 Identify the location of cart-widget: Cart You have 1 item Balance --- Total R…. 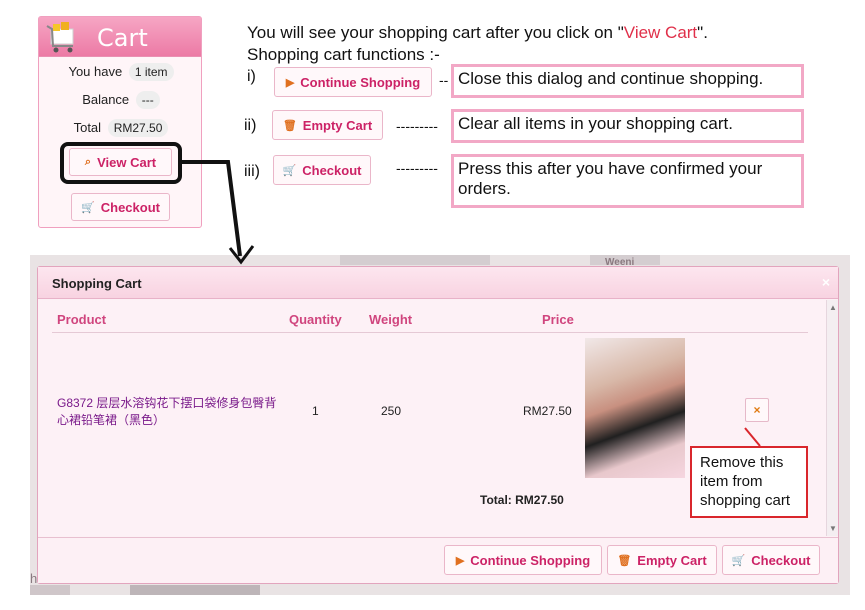
(120, 122).